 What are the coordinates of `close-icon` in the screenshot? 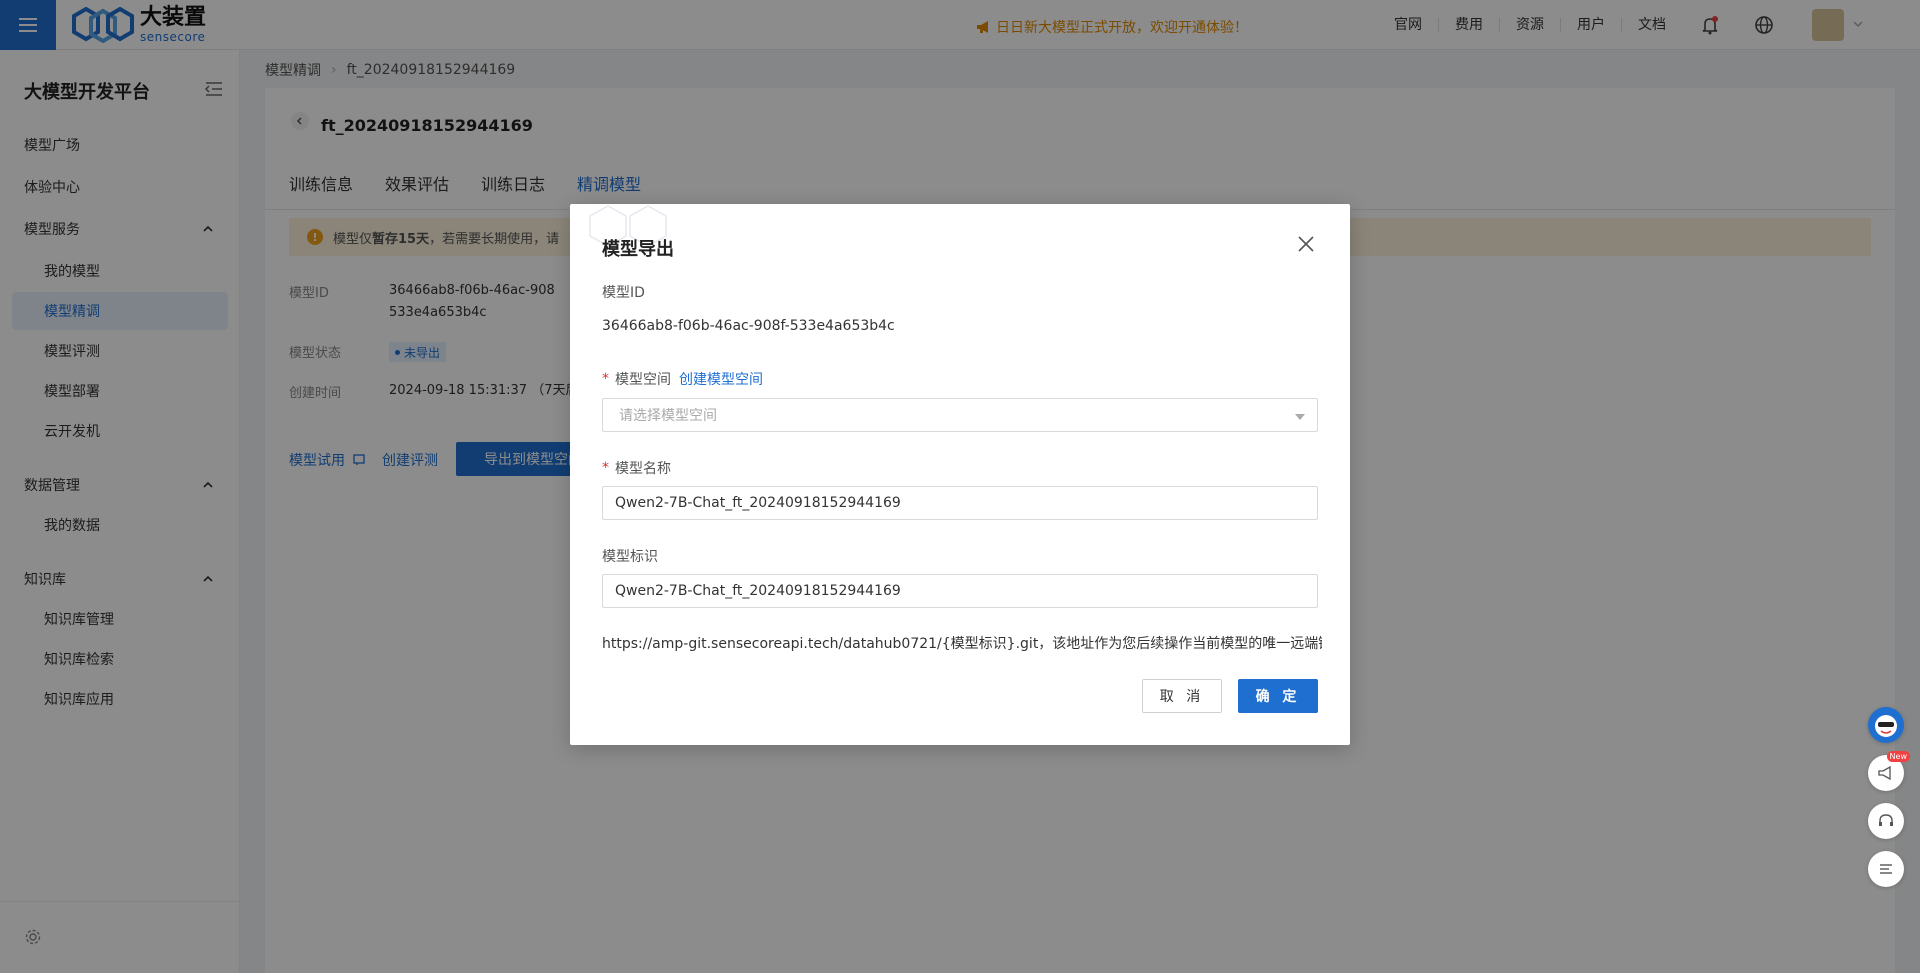 It's located at (1306, 244).